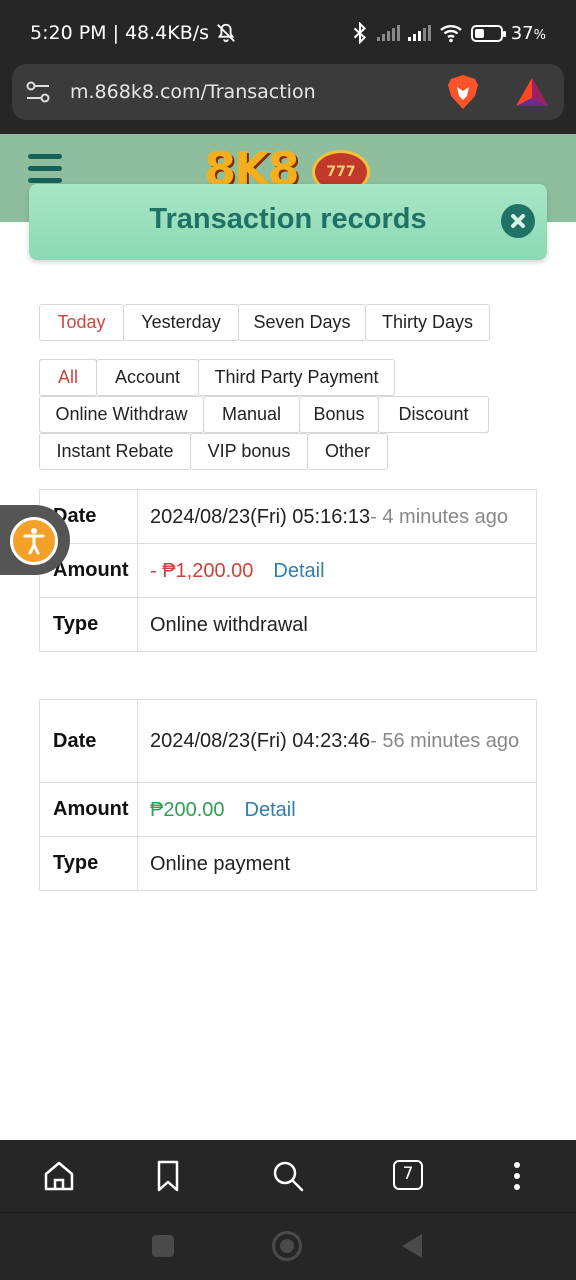  I want to click on close-icon, so click(518, 221).